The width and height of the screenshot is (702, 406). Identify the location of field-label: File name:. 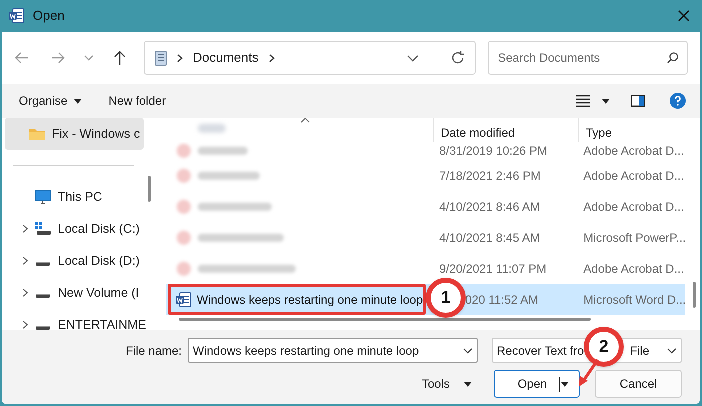
(154, 351).